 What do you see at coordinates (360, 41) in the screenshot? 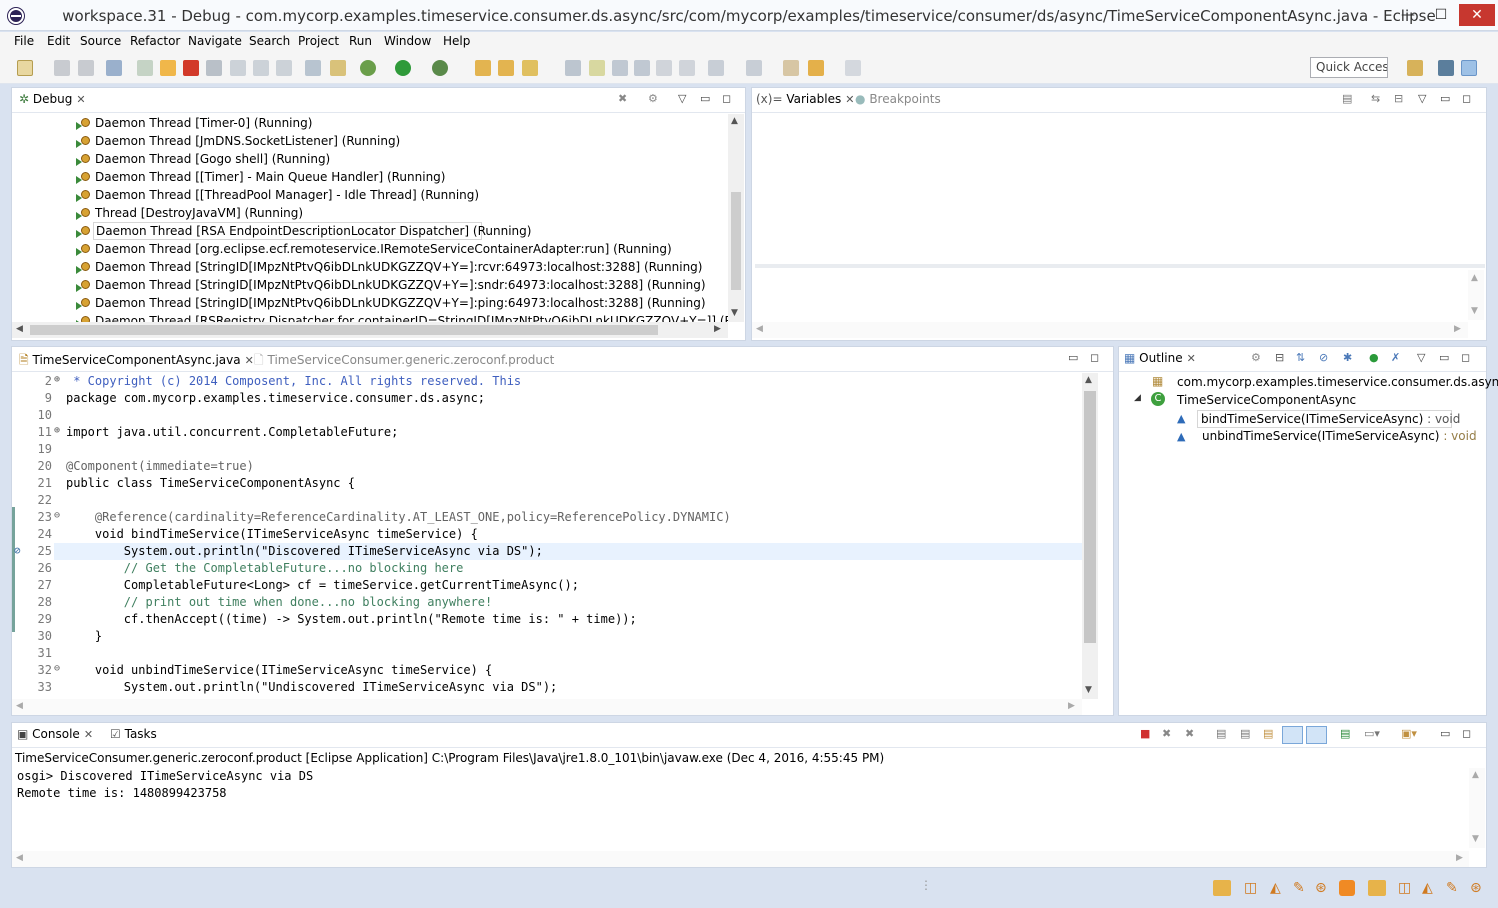
I see `menu-run: Run` at bounding box center [360, 41].